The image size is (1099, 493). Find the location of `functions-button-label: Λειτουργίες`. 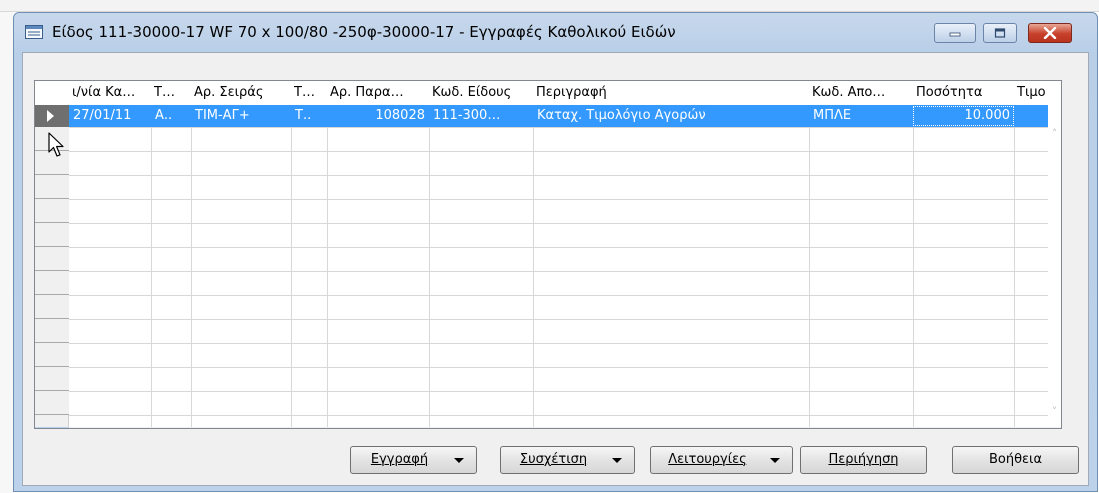

functions-button-label: Λειτουργίες is located at coordinates (707, 459).